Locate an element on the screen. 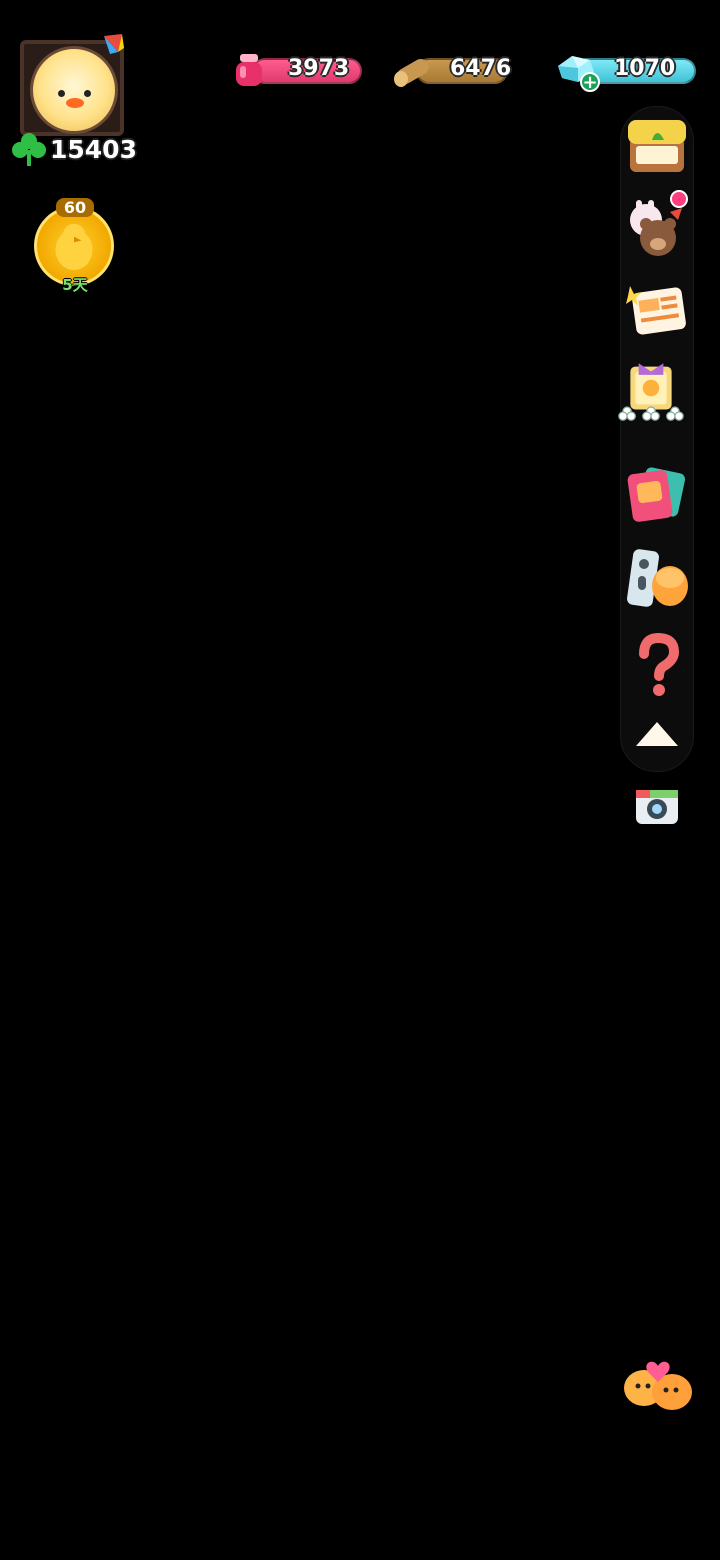 Image resolution: width=720 pixels, height=1560 pixels. camera-icon is located at coordinates (657, 807).